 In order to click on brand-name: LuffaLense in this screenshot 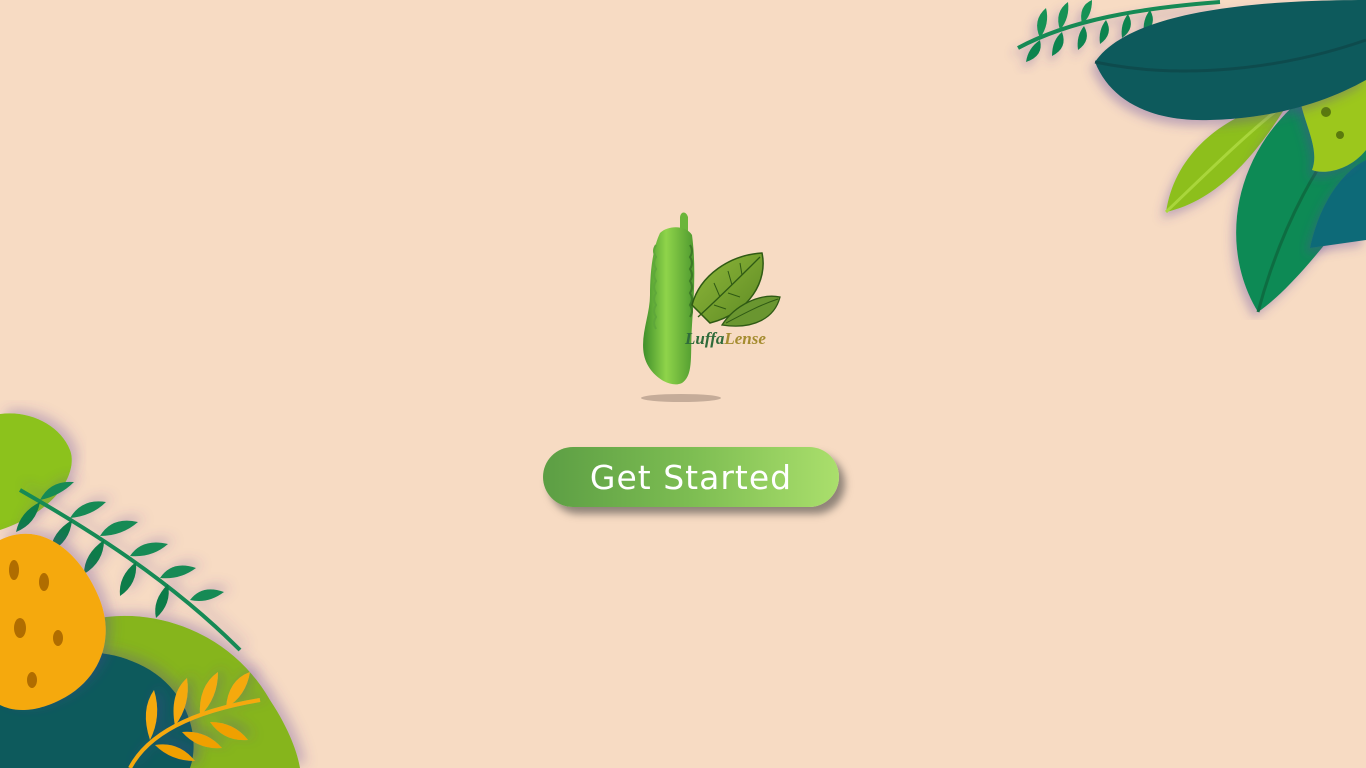, I will do `click(725, 339)`.